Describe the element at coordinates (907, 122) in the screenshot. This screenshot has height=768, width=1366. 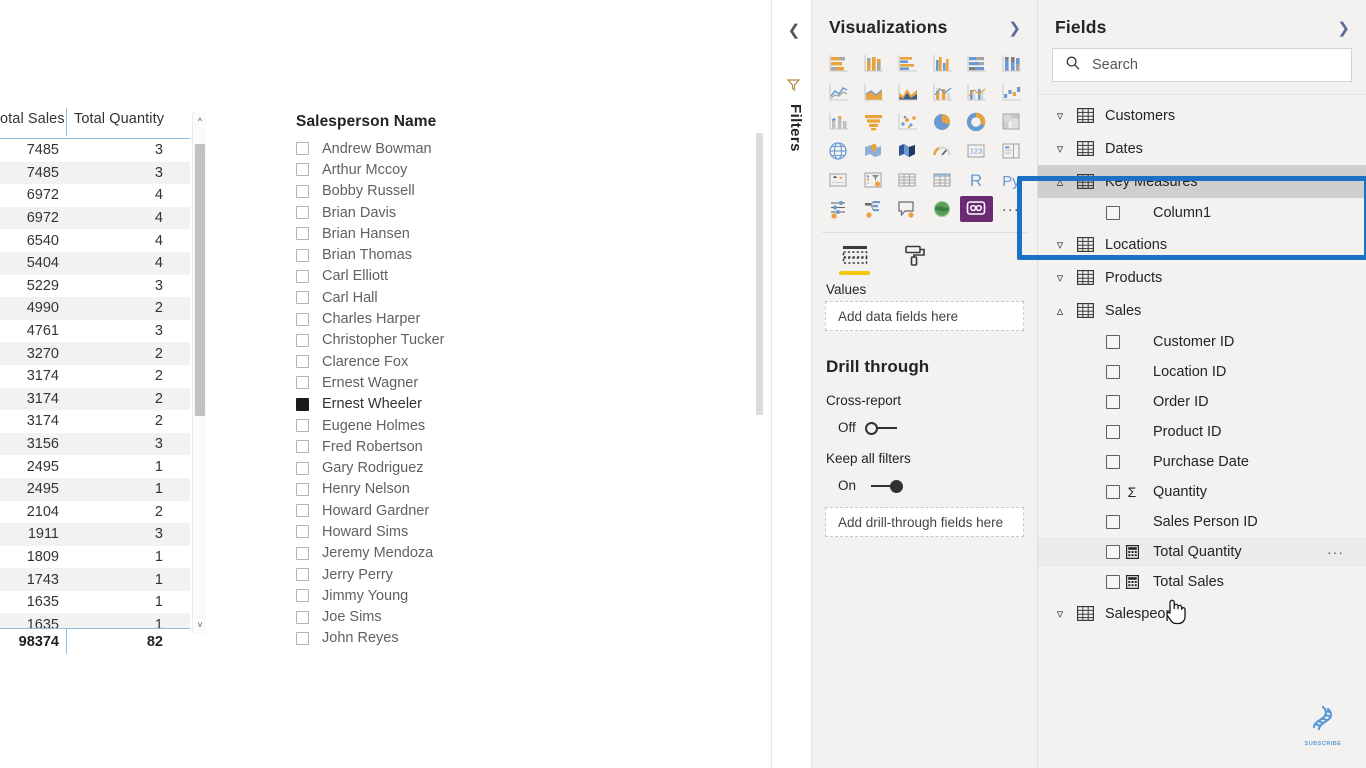
I see `scatter-chart-icon` at that location.